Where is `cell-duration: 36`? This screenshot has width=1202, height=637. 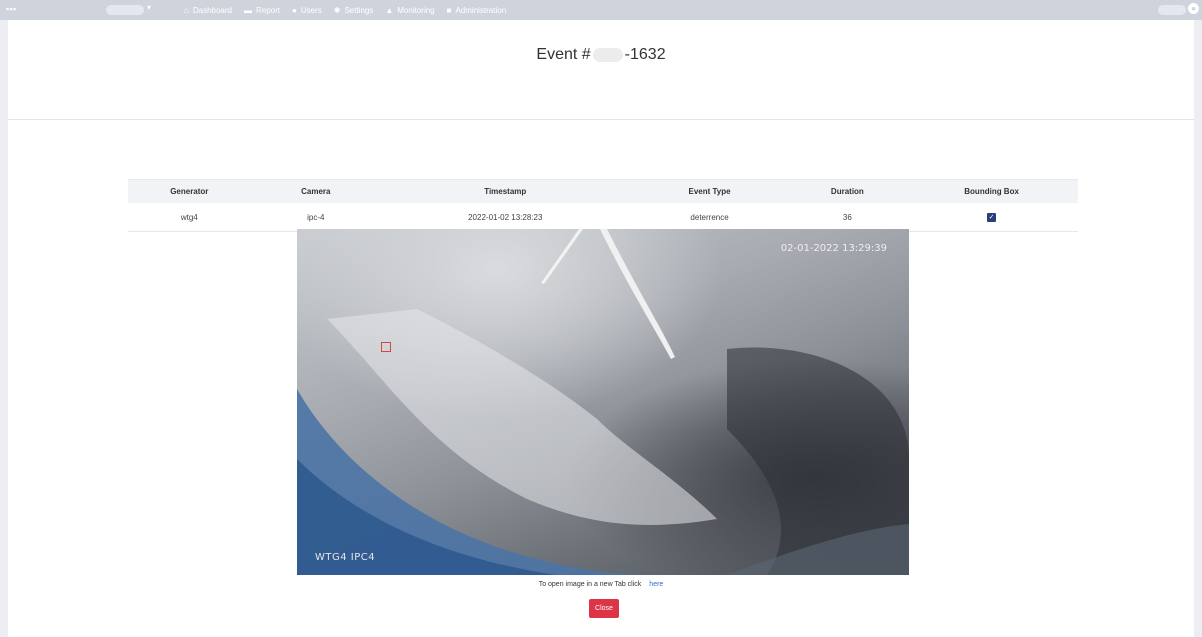
cell-duration: 36 is located at coordinates (847, 217).